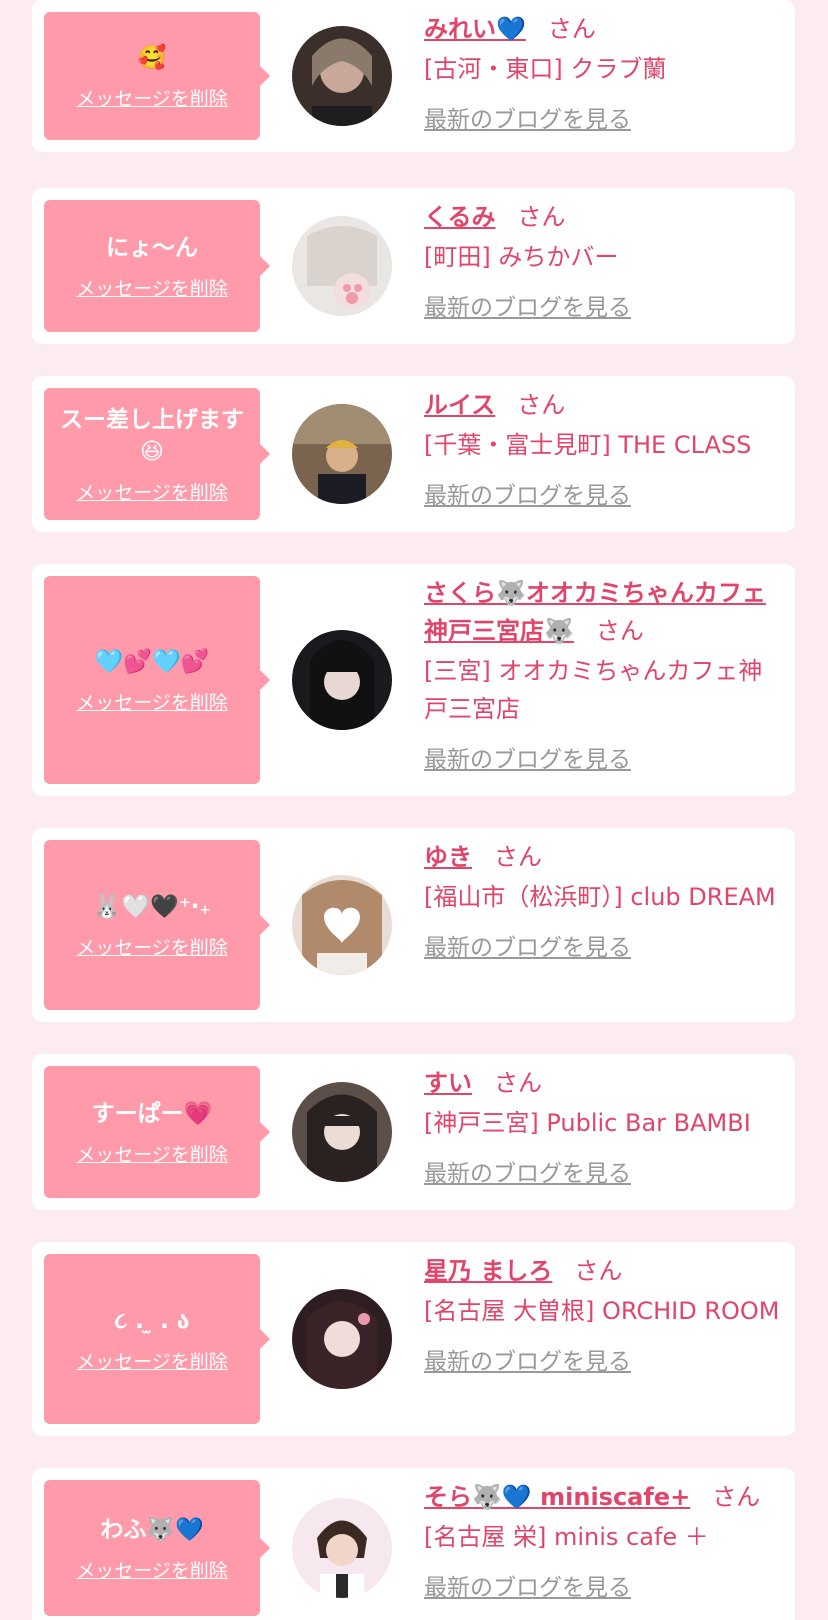 The image size is (828, 1620). What do you see at coordinates (152, 1529) in the screenshot?
I see `message-text: わふ🐺💙` at bounding box center [152, 1529].